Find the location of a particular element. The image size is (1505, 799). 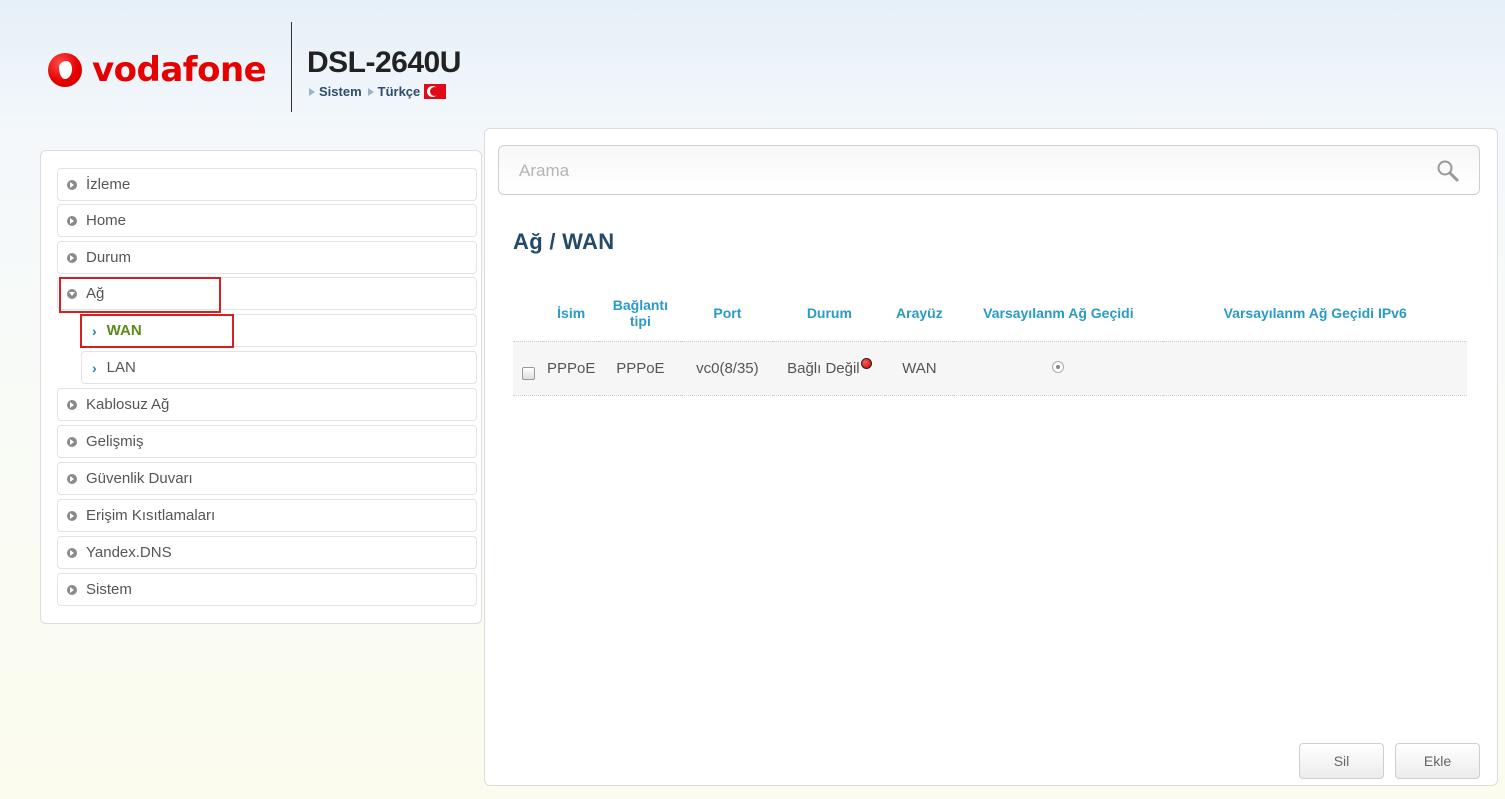

row-checkbox is located at coordinates (528, 373).